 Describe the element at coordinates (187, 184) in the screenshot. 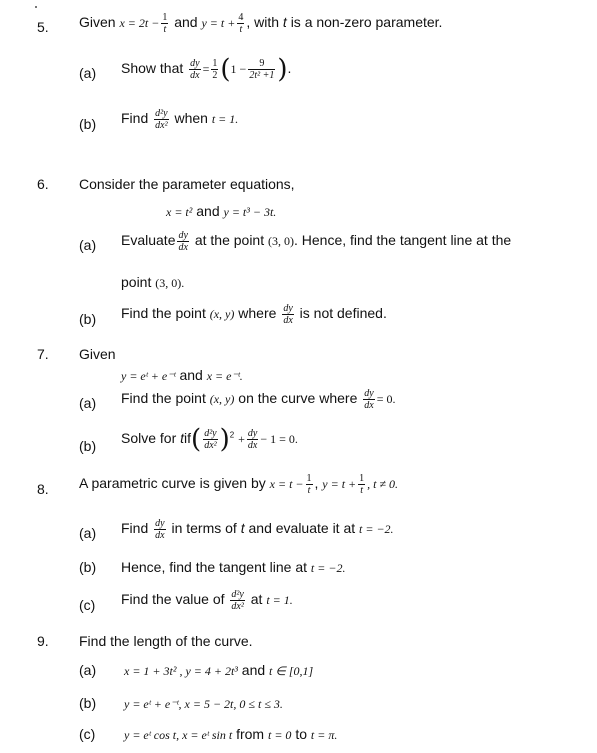

I see `question-6-stem: Consider the parameter equations,` at that location.